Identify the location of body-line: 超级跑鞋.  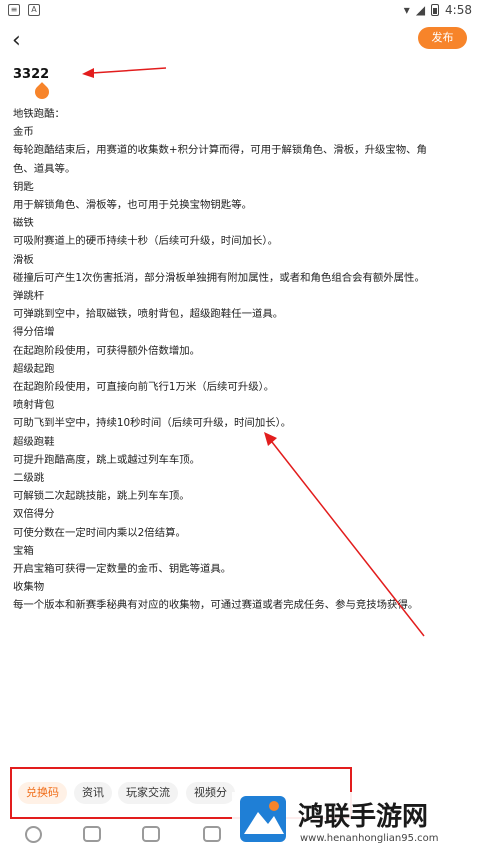
(34, 441).